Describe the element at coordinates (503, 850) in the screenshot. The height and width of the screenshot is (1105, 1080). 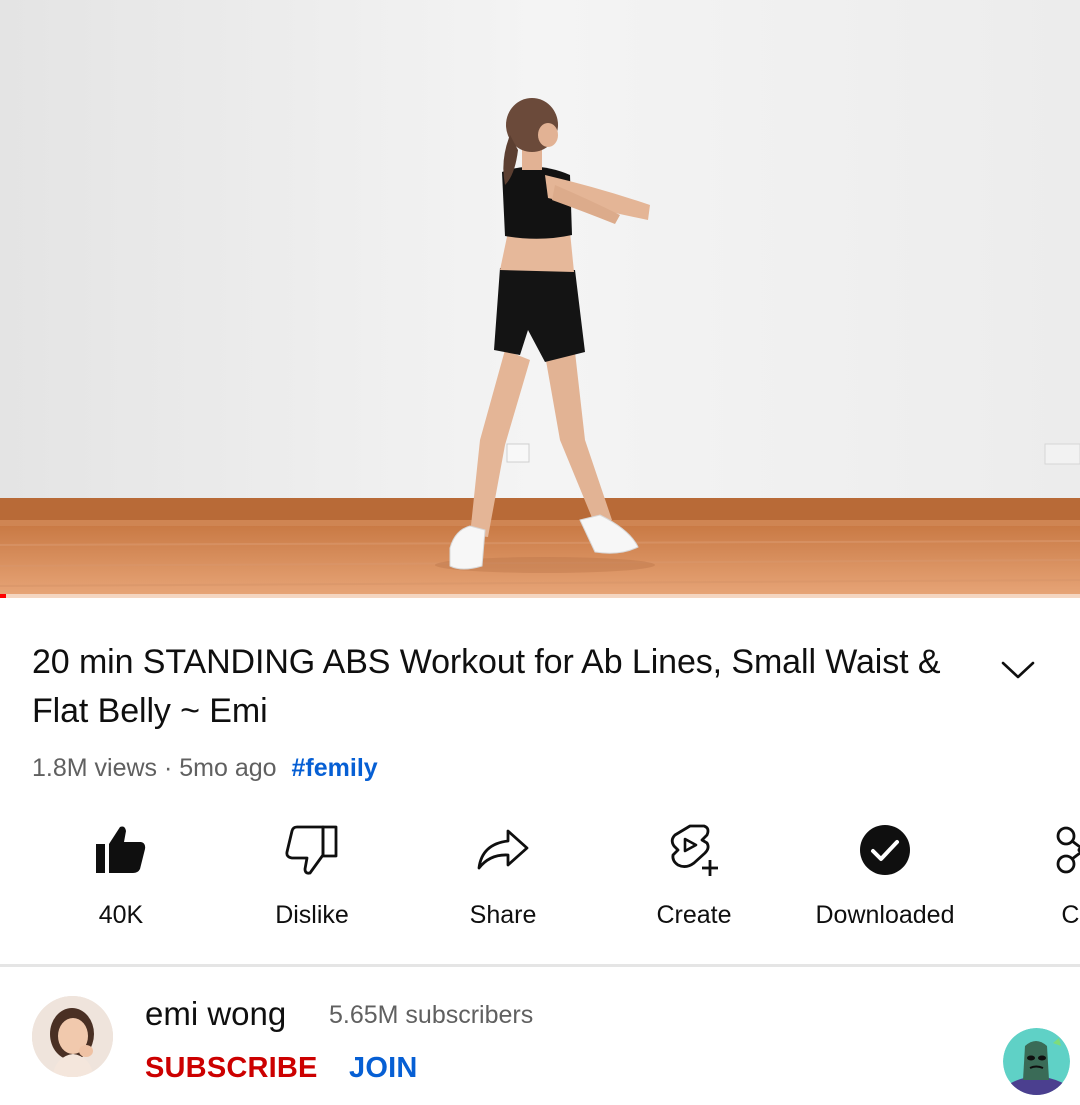
I see `share-arrow-icon` at that location.